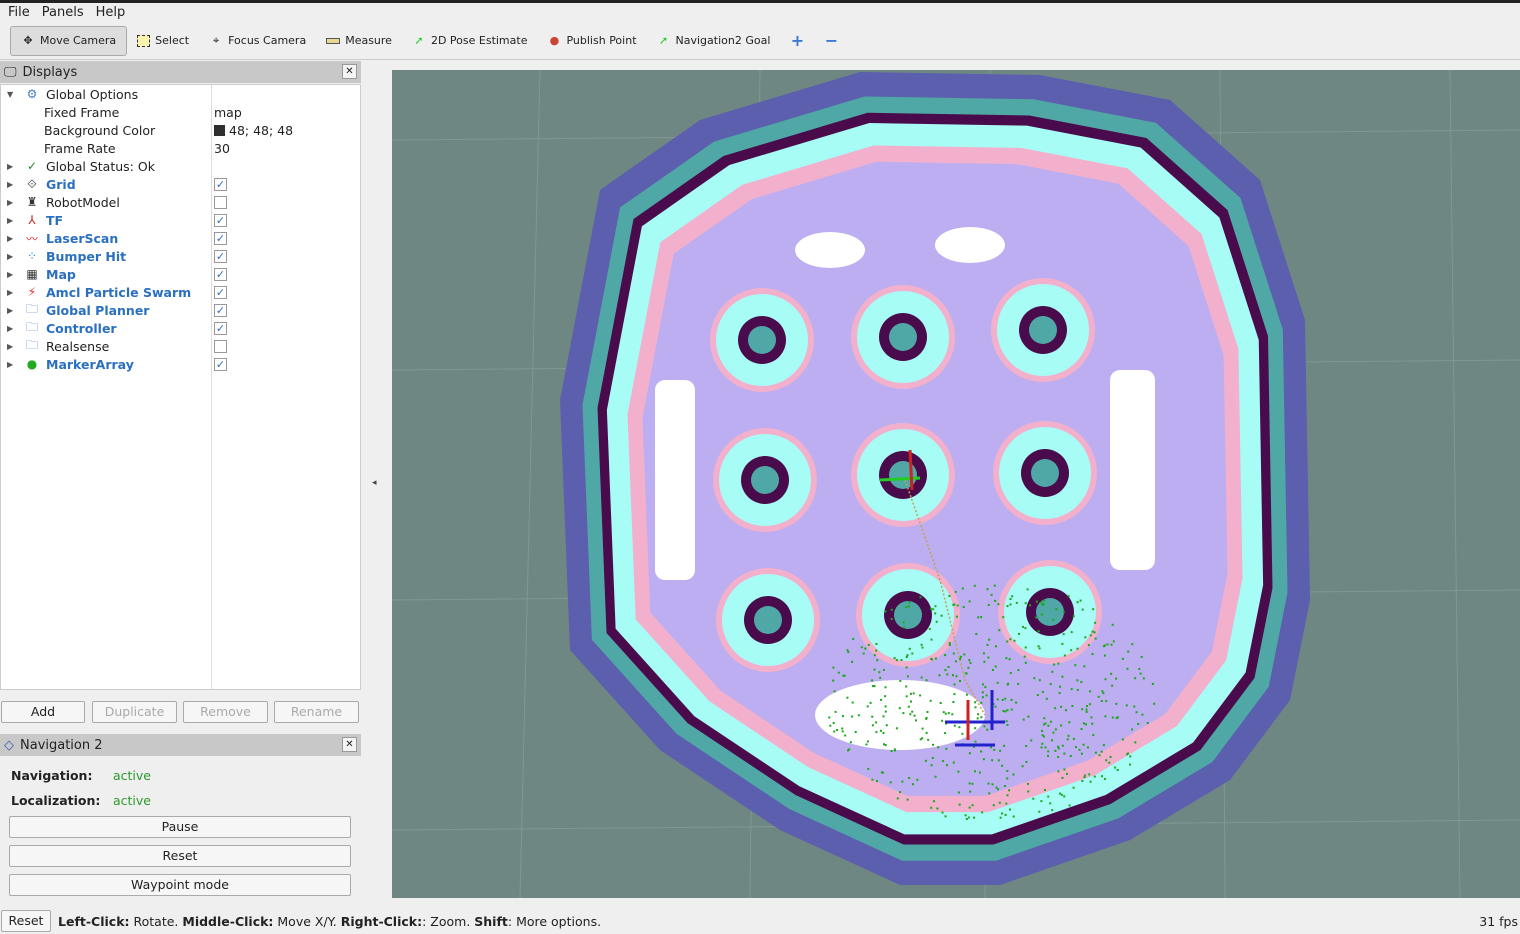 This screenshot has height=934, width=1520. I want to click on focus-camera-icon: ⌖, so click(216, 40).